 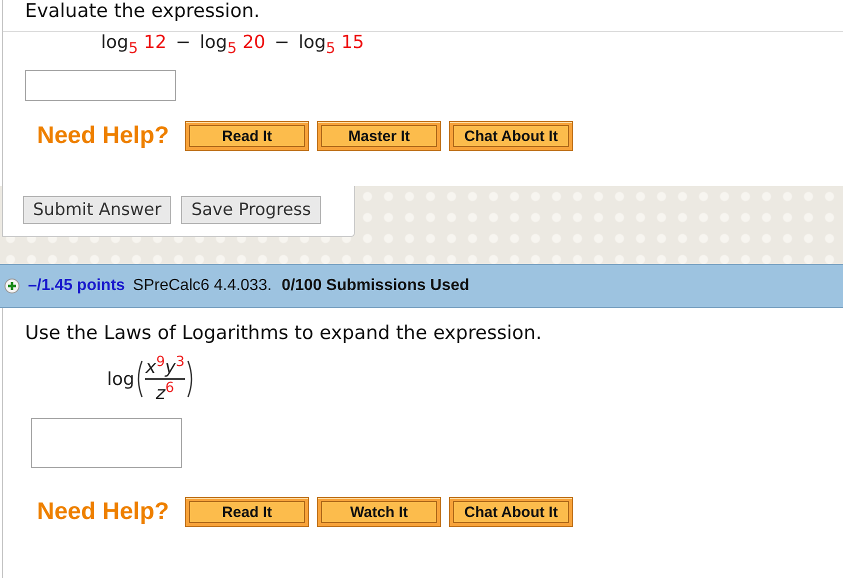 I want to click on help-button: Watch It, so click(x=379, y=512).